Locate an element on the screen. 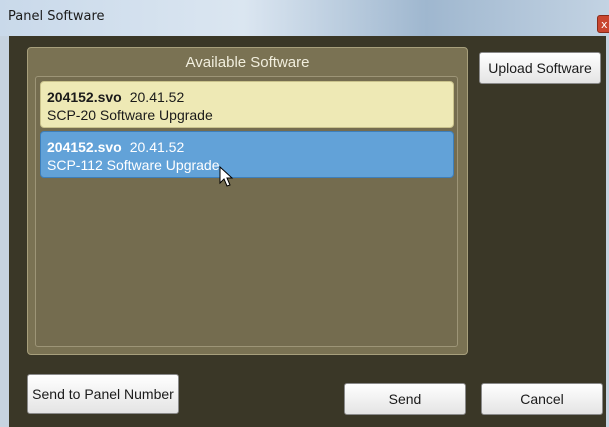 Image resolution: width=609 pixels, height=427 pixels. software-description: SCP-112 Software Upgrade is located at coordinates (133, 165).